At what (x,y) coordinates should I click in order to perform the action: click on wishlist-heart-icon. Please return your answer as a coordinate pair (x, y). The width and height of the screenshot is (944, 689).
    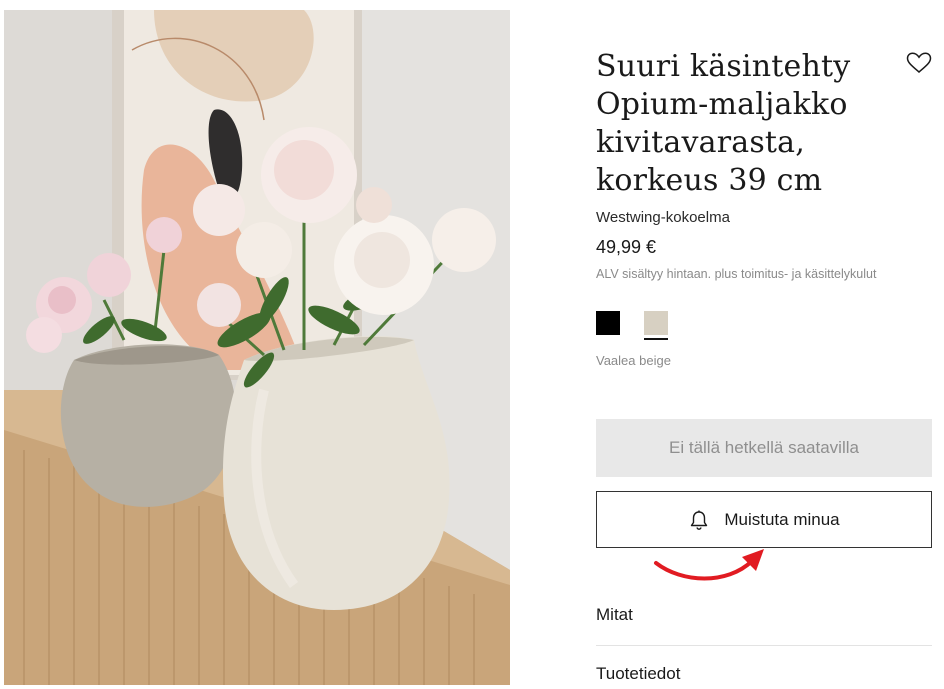
    Looking at the image, I should click on (919, 63).